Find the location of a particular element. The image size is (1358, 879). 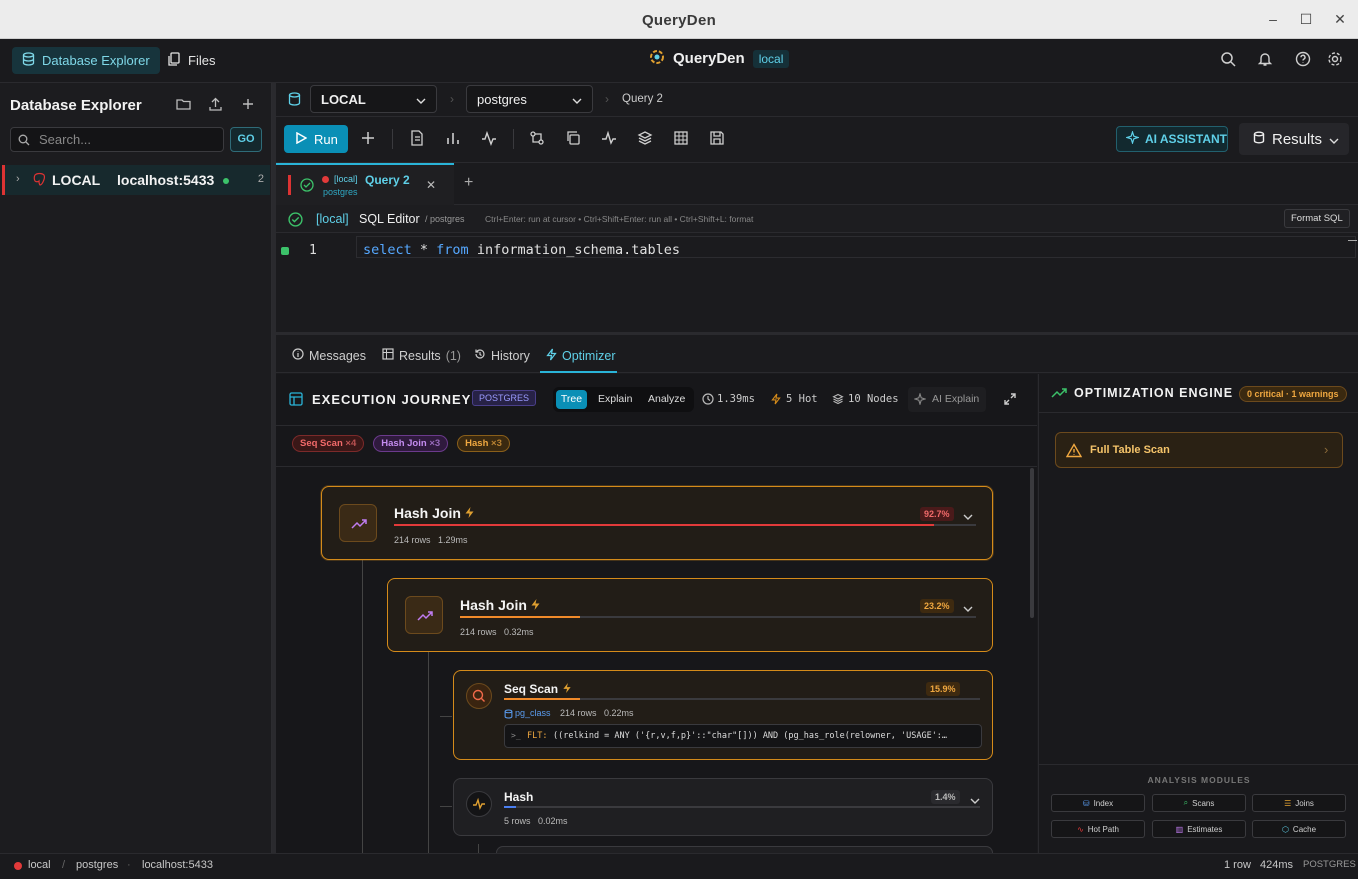

node-cost-pct: 92.7% is located at coordinates (937, 514).